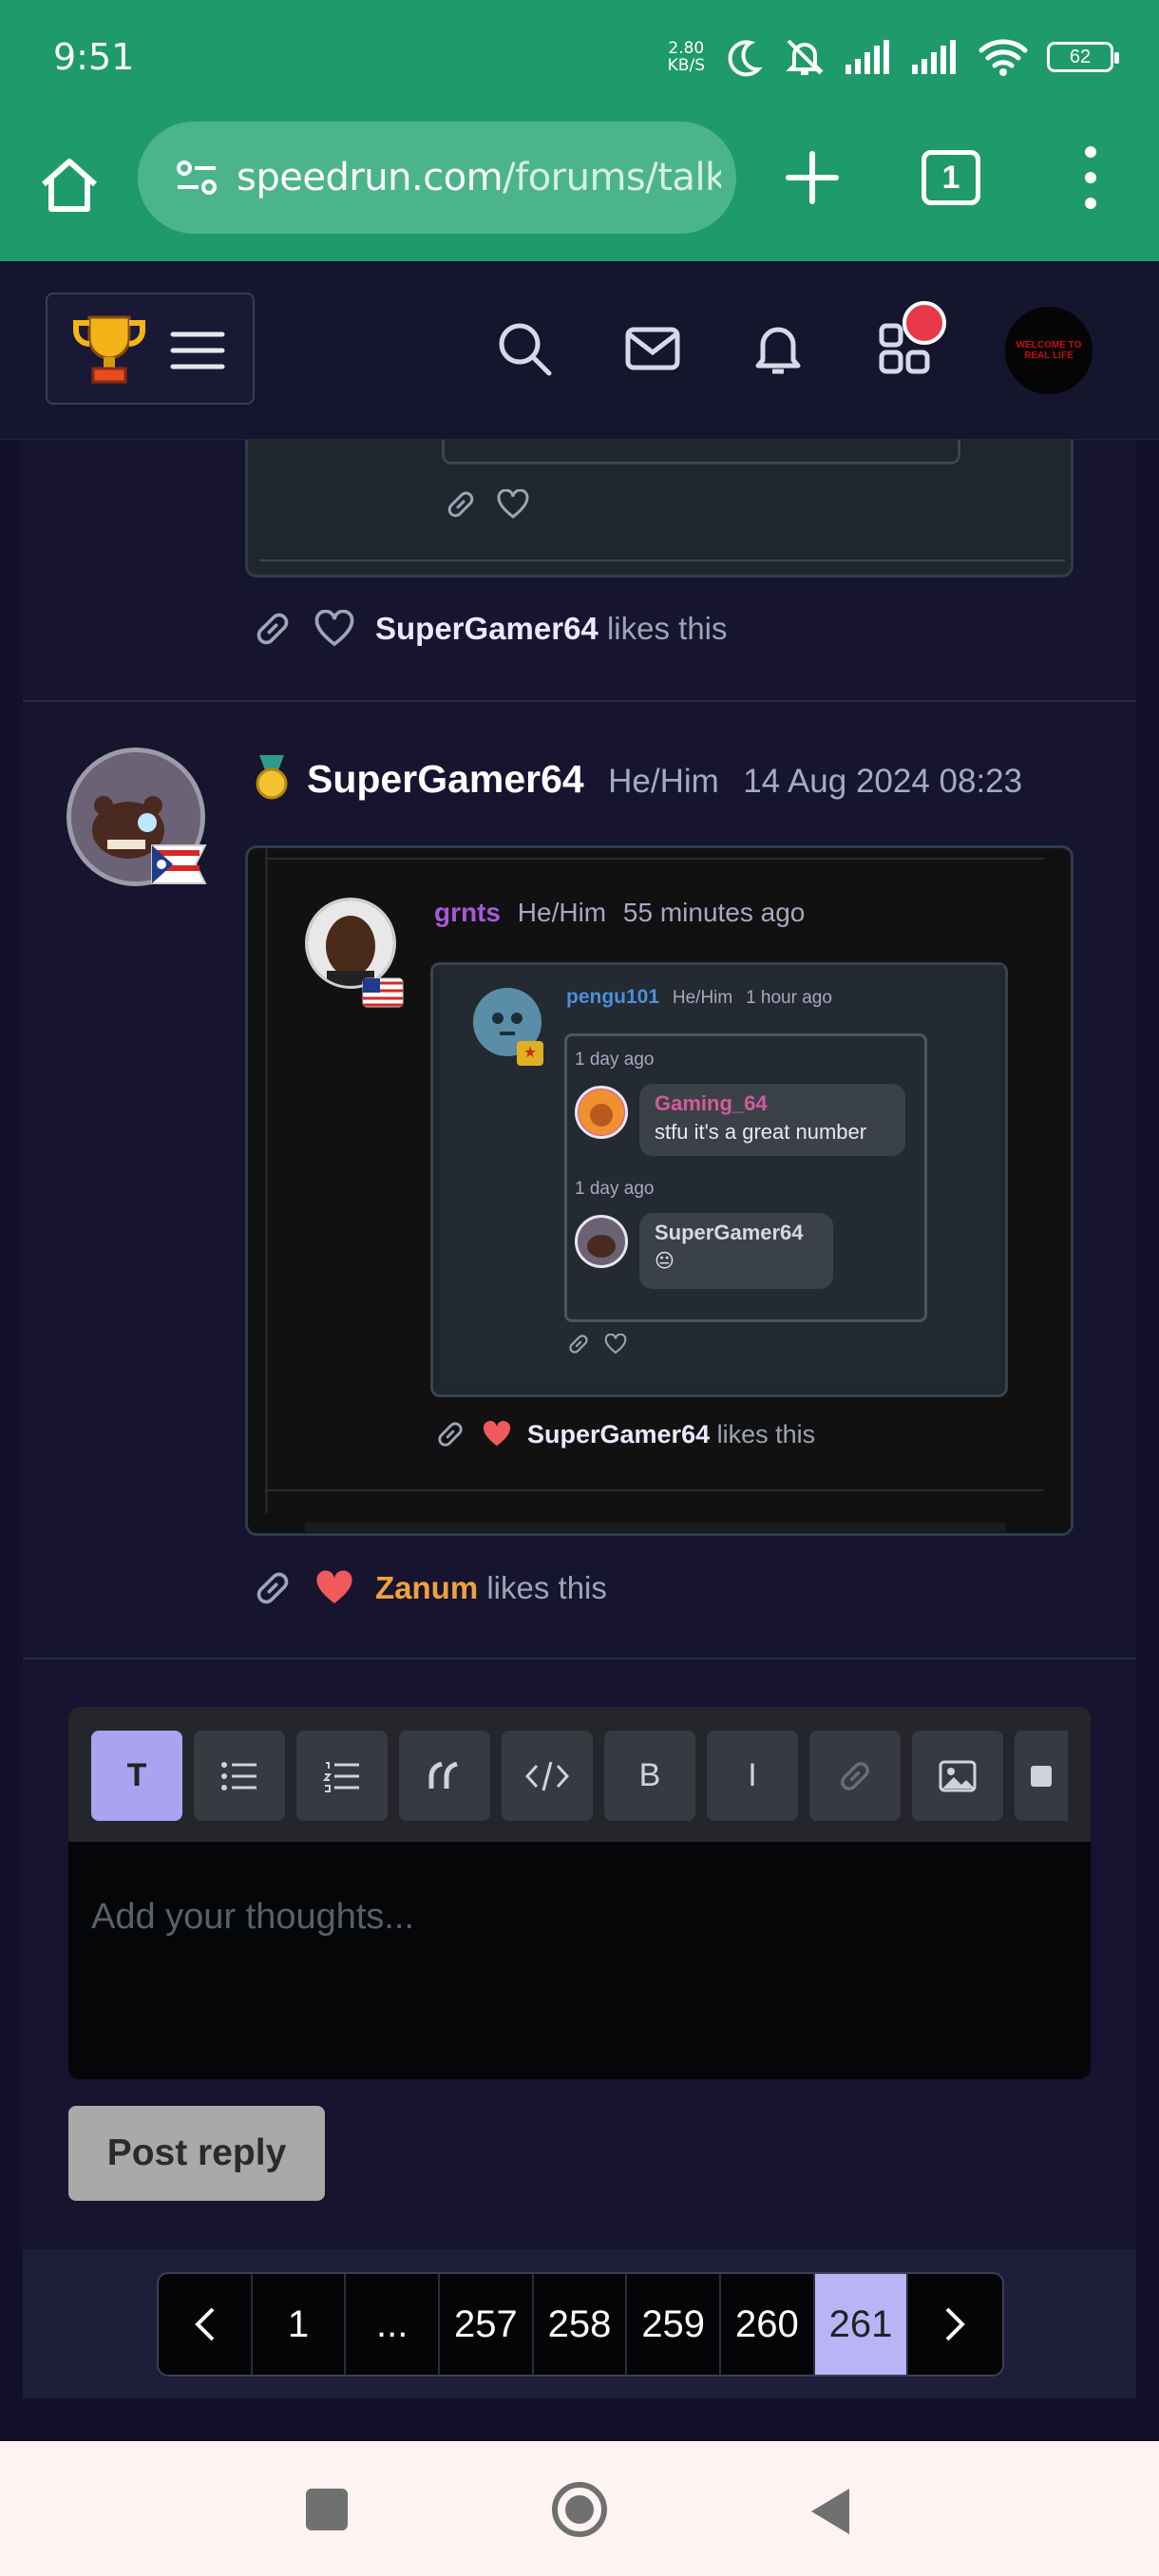 Image resolution: width=1159 pixels, height=2576 pixels. I want to click on home-nav-icon, so click(579, 2509).